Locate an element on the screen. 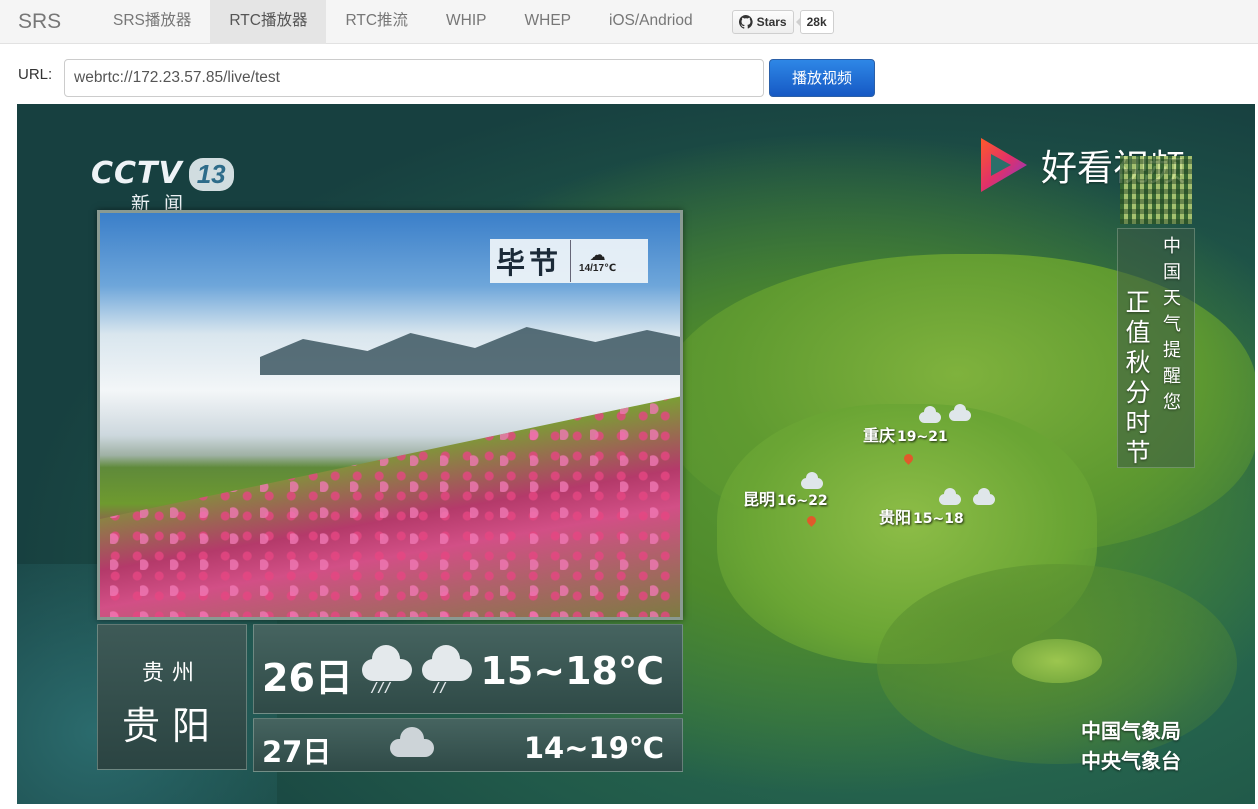 The width and height of the screenshot is (1258, 809). github-stars-button: Stars is located at coordinates (762, 21).